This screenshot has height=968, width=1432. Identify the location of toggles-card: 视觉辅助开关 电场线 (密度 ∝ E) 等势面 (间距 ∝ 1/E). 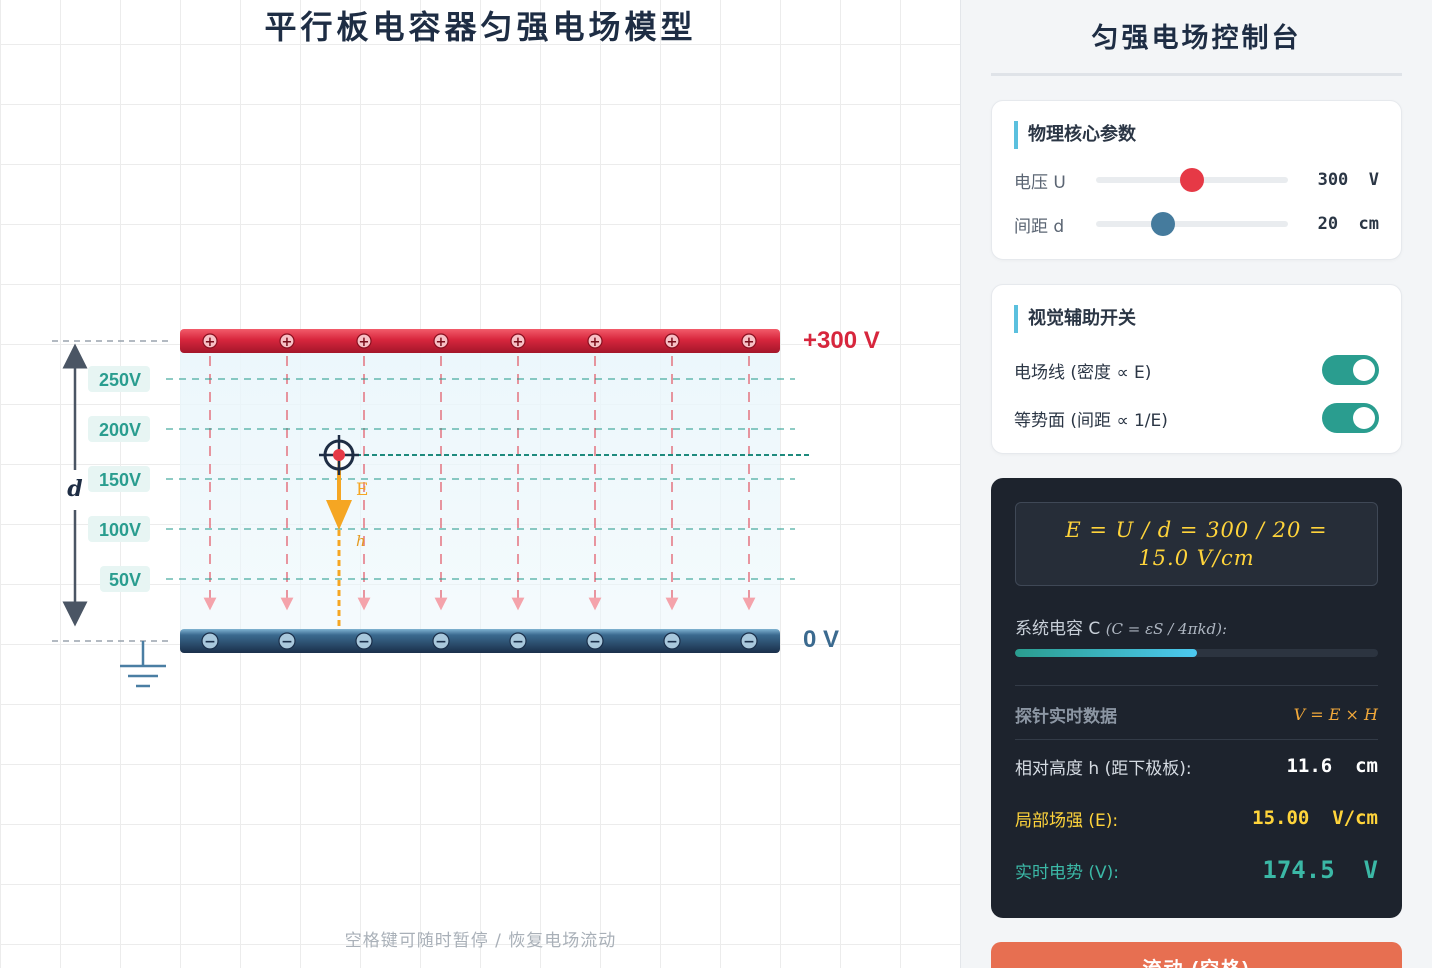
(1196, 369).